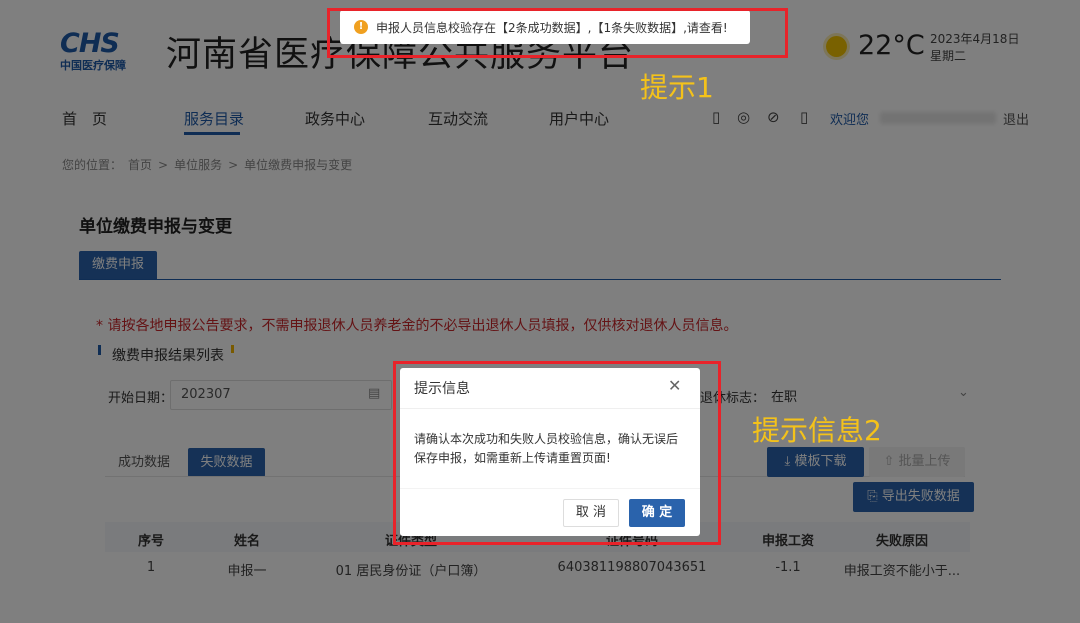 Image resolution: width=1080 pixels, height=623 pixels. What do you see at coordinates (557, 453) in the screenshot?
I see `annotation-box-dialog` at bounding box center [557, 453].